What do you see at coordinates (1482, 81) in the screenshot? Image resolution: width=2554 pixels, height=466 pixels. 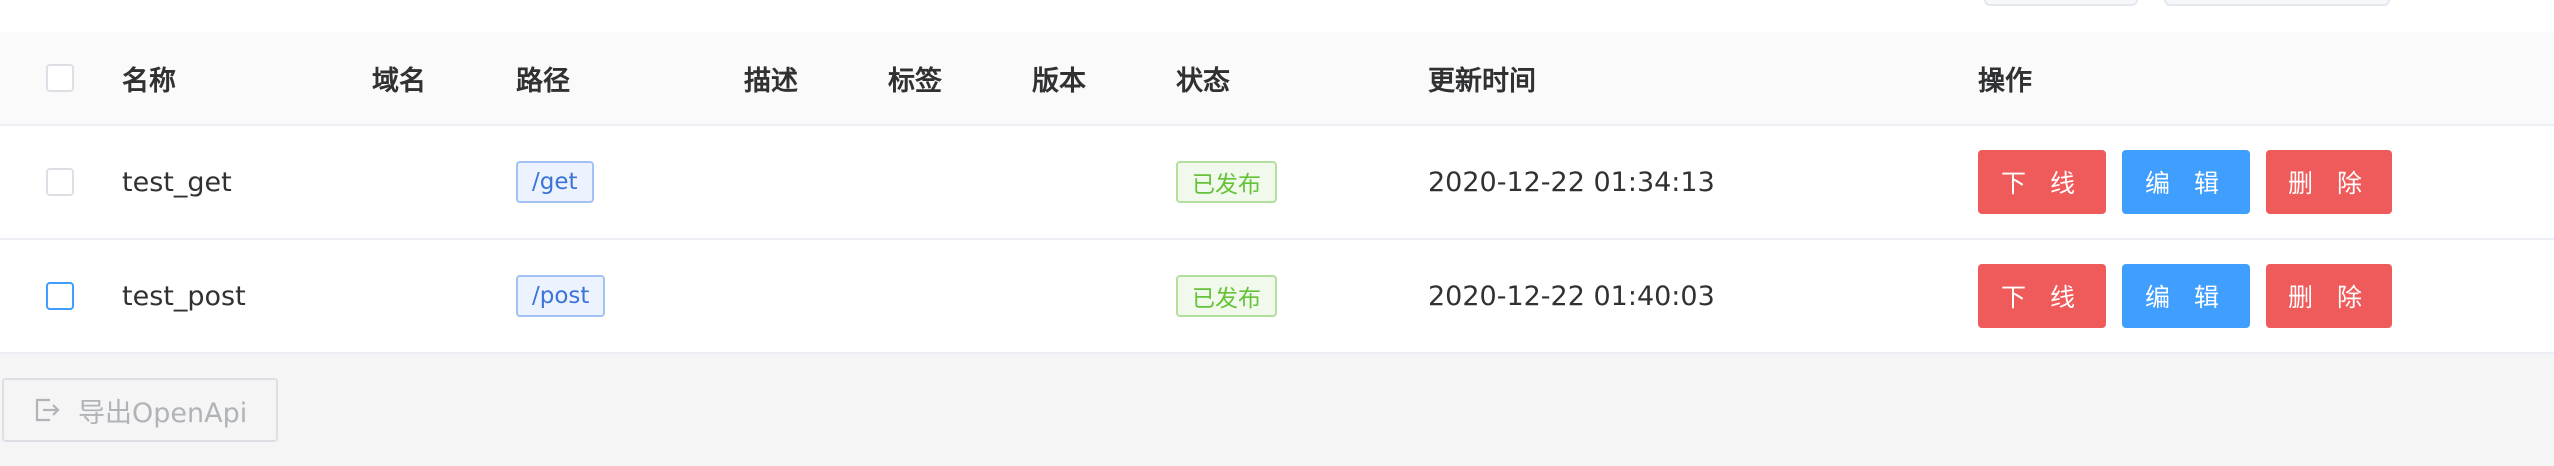 I see `header-updated-time: 更新时间` at bounding box center [1482, 81].